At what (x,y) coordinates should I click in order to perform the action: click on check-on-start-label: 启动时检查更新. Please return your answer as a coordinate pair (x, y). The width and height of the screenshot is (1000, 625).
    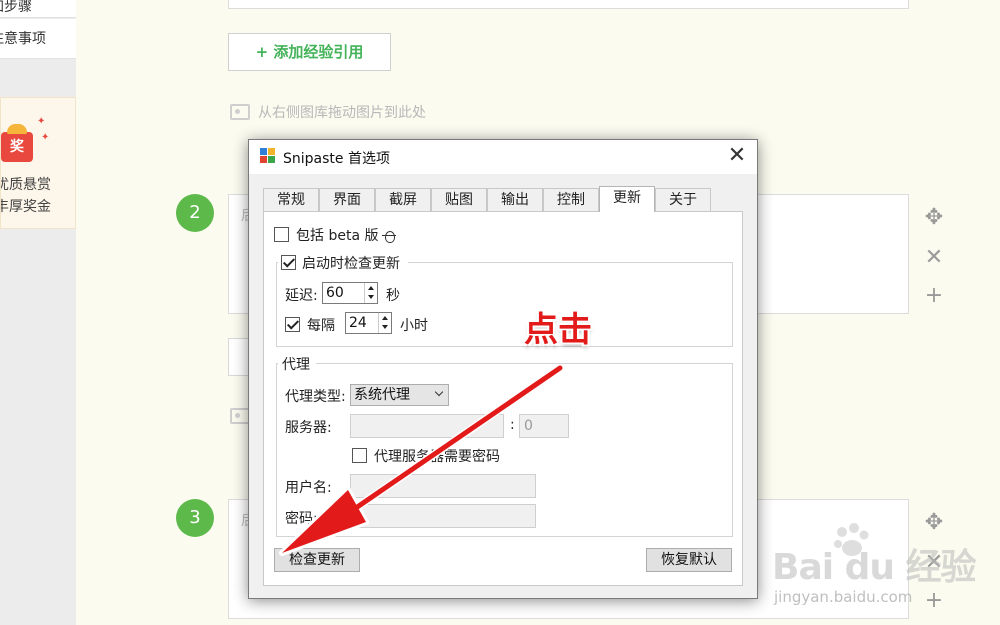
    Looking at the image, I should click on (351, 264).